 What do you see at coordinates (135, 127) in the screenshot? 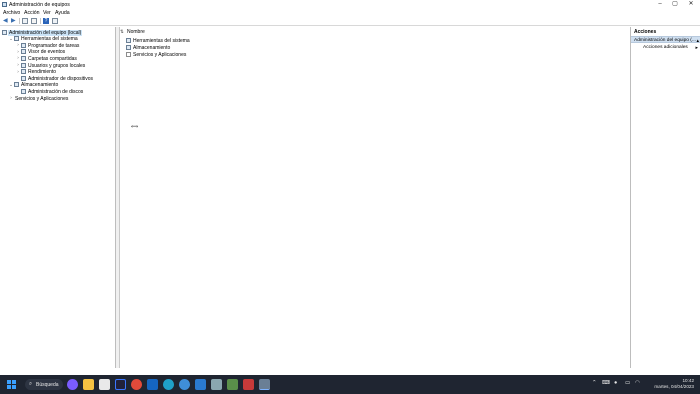
I see `mouse-cursor-icon: ⟺` at bounding box center [135, 127].